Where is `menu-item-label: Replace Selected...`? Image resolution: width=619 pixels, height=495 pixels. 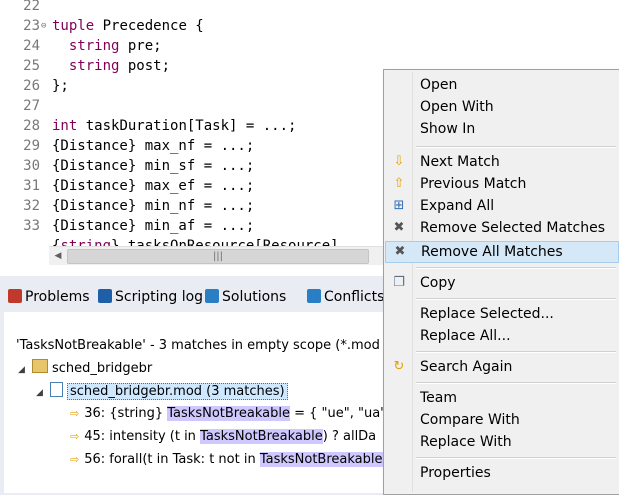 menu-item-label: Replace Selected... is located at coordinates (487, 314).